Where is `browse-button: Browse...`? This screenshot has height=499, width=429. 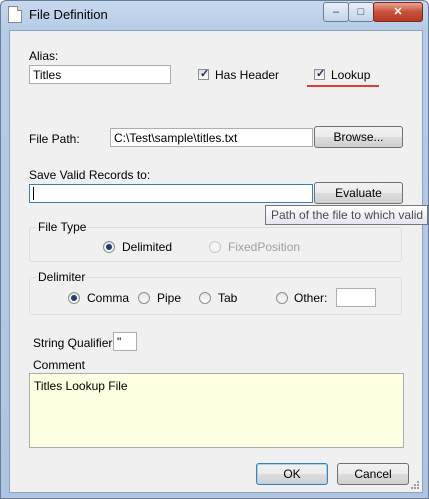 browse-button: Browse... is located at coordinates (358, 137).